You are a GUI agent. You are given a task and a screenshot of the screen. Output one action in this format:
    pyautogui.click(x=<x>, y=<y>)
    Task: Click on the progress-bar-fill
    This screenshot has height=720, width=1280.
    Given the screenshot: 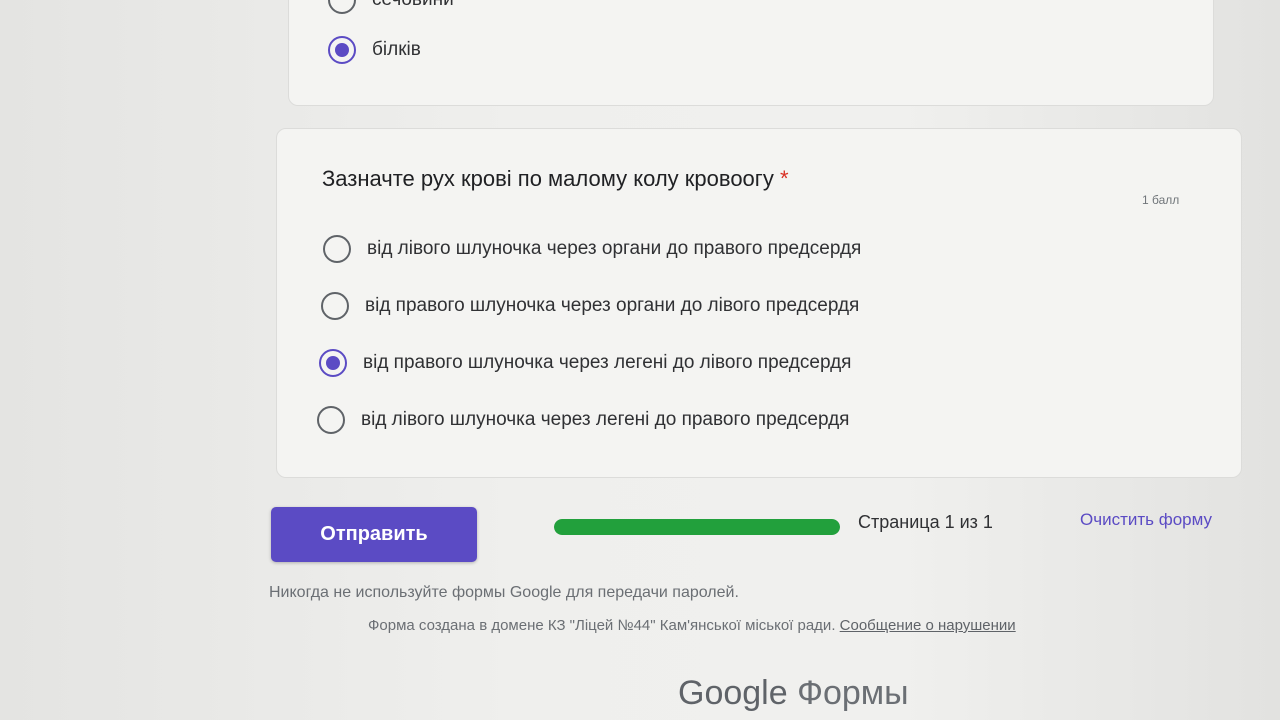 What is the action you would take?
    pyautogui.click(x=697, y=527)
    